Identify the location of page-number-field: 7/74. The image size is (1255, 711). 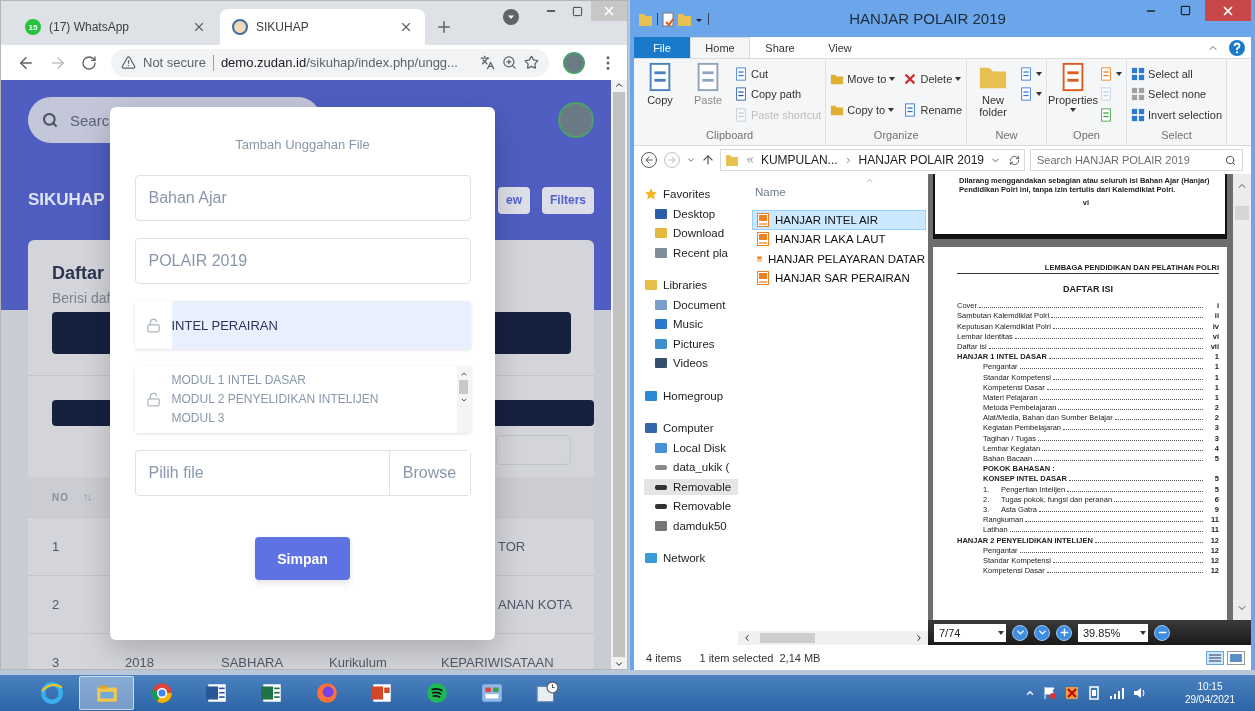
(970, 632).